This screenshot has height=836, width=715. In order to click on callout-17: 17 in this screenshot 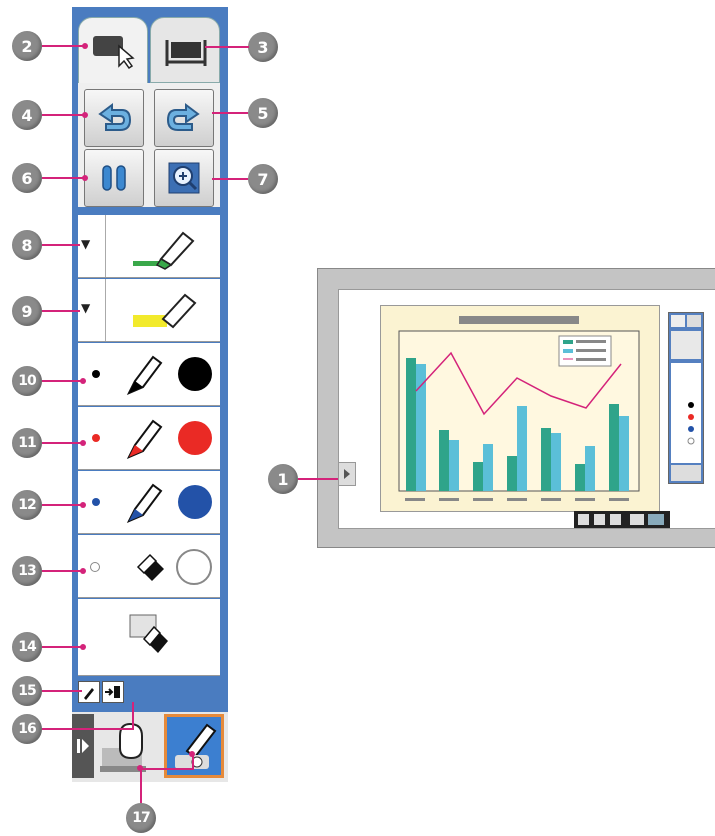, I will do `click(141, 818)`.